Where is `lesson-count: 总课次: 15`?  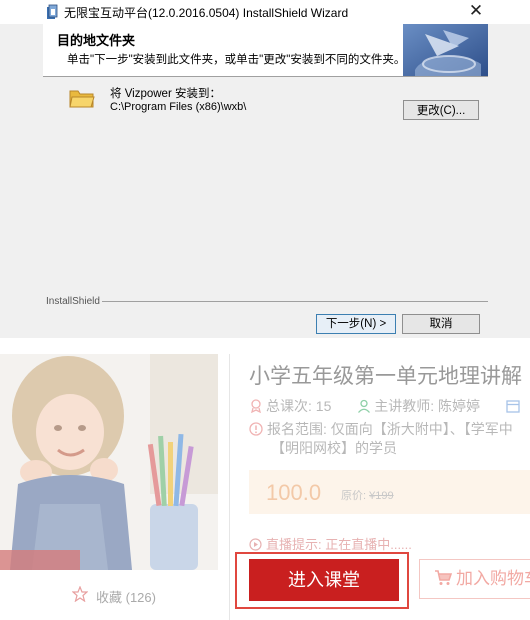
lesson-count: 总课次: 15 is located at coordinates (299, 406).